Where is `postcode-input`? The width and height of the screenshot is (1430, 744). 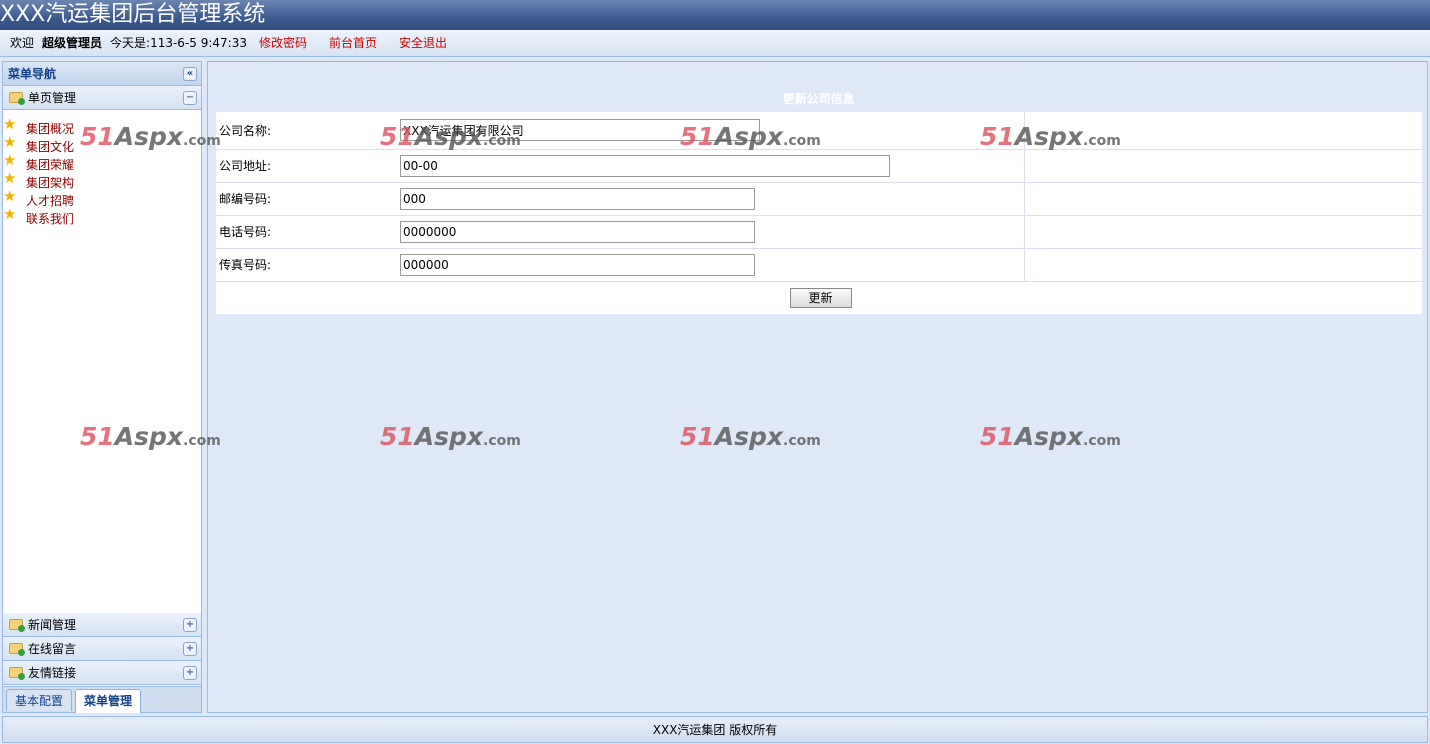 postcode-input is located at coordinates (577, 198).